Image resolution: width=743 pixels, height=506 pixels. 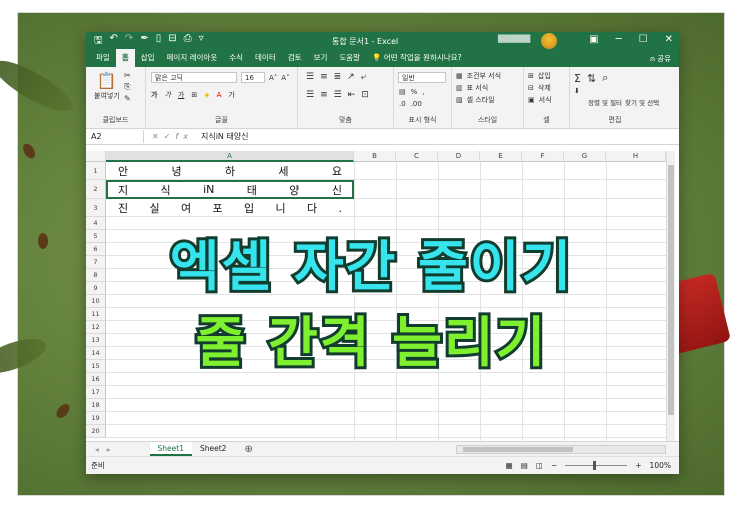 I want to click on accounting-icon: ▤, so click(x=402, y=92).